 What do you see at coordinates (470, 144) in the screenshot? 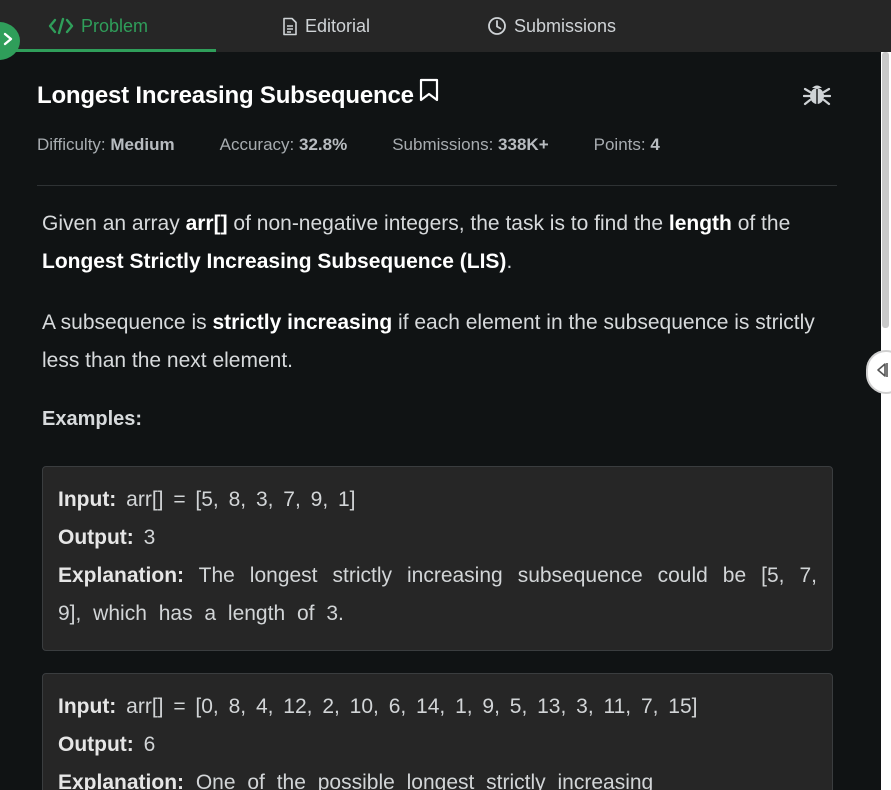
I see `submissions-count: Submissions: 338K+` at bounding box center [470, 144].